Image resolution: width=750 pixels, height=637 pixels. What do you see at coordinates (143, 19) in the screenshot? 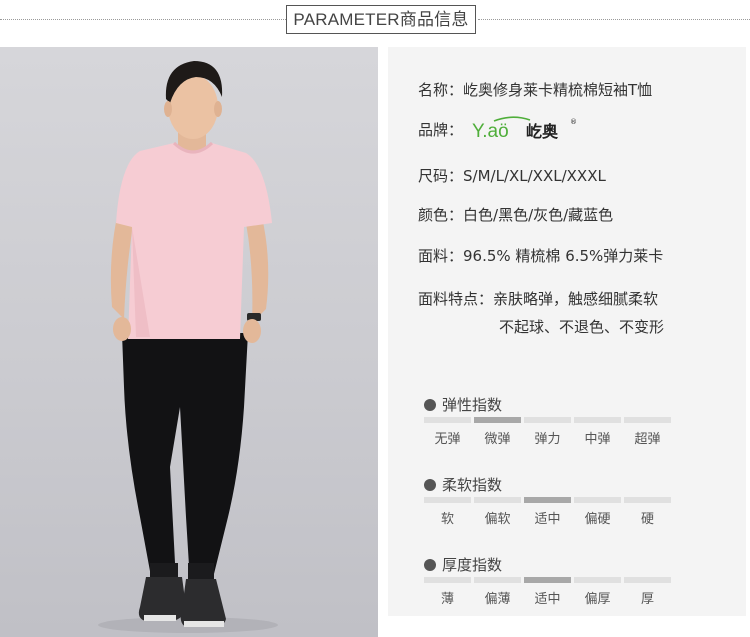
I see `header-divider-left` at bounding box center [143, 19].